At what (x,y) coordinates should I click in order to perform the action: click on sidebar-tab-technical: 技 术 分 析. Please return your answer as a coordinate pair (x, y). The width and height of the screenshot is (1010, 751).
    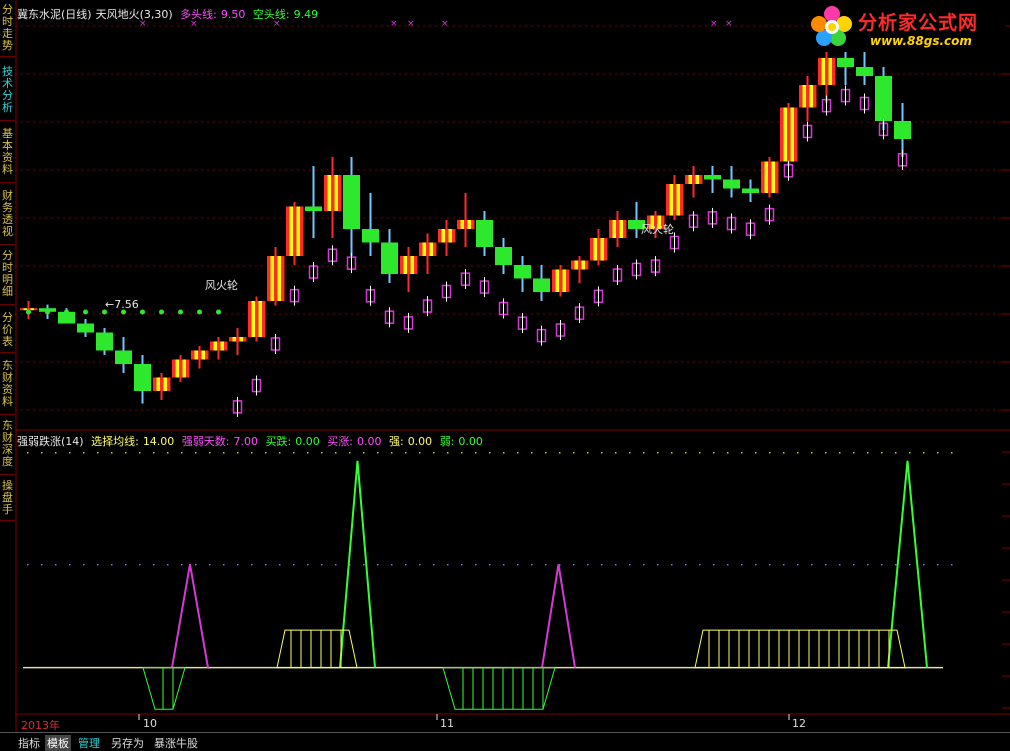
    Looking at the image, I should click on (7, 93).